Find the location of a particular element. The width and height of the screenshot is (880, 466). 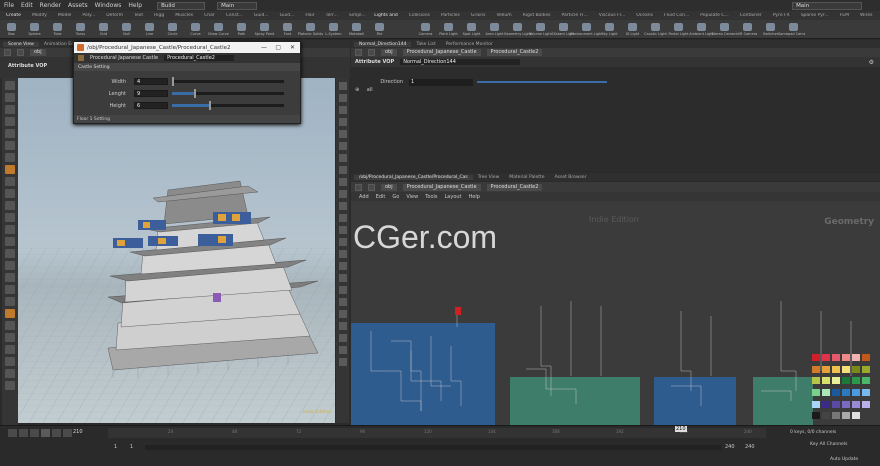

menu-help: Help is located at coordinates (135, 5).